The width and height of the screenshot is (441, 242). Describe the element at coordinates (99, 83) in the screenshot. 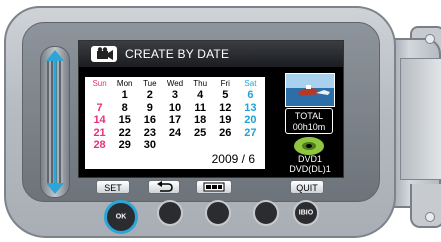

I see `weekday-header: Sun` at that location.